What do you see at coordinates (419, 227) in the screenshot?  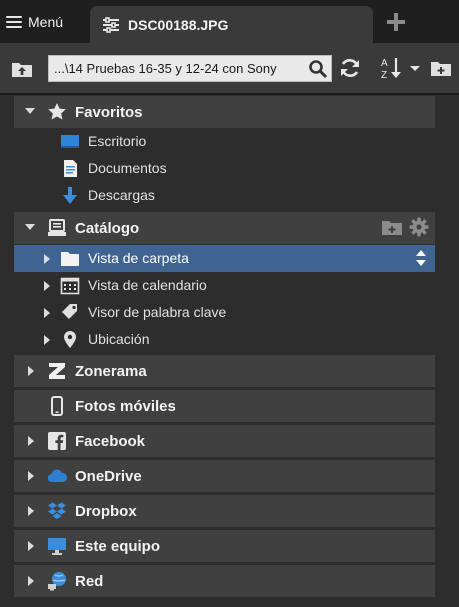 I see `gear-icon` at bounding box center [419, 227].